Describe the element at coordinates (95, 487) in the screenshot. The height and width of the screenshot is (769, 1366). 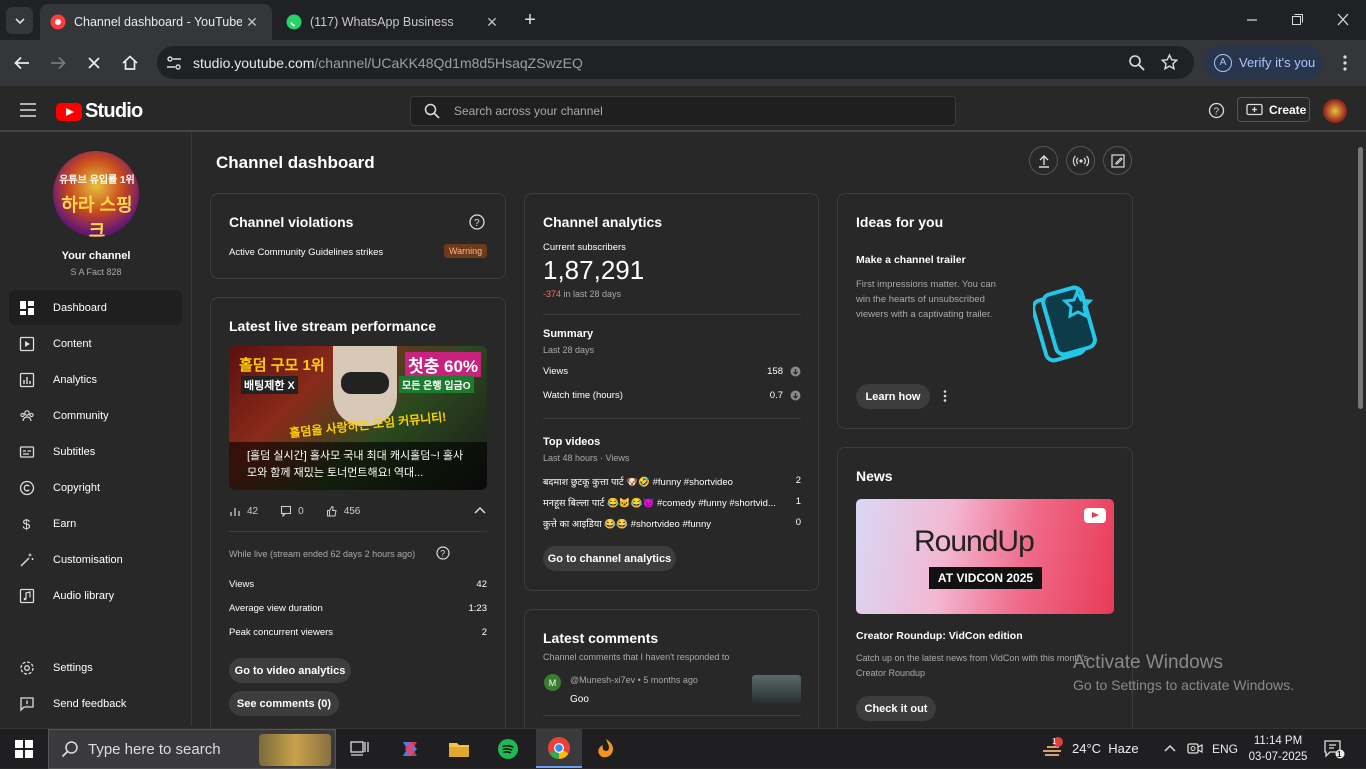
I see `sidebar-item-copyright: Copyright` at that location.